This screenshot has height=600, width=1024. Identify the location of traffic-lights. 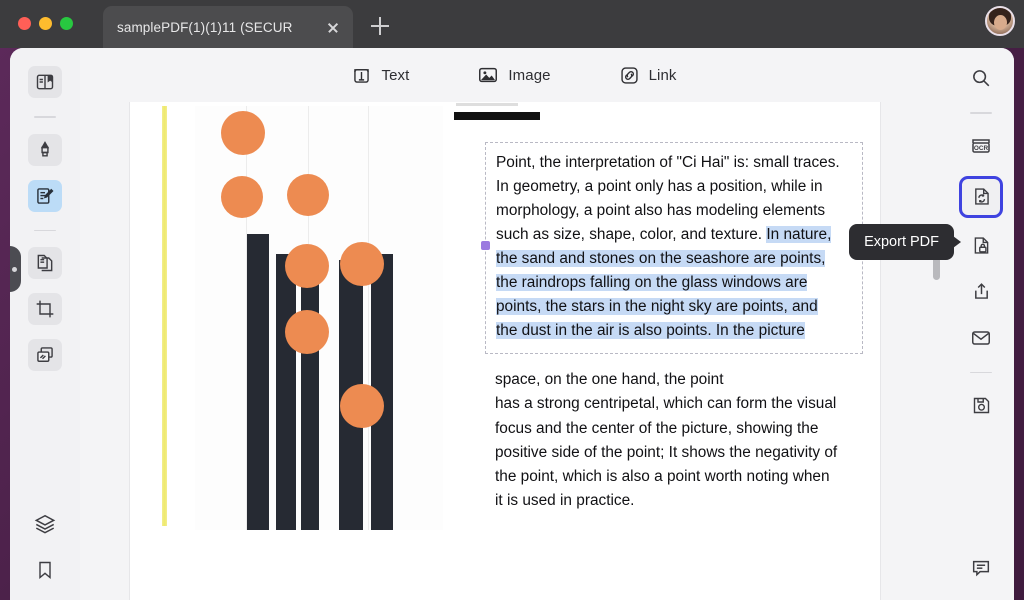
(45, 23).